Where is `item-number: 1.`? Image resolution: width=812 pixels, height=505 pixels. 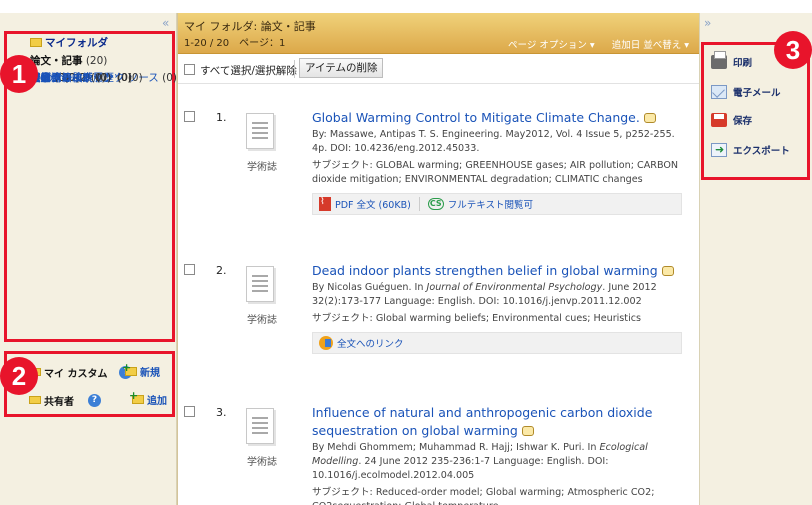 item-number: 1. is located at coordinates (221, 117).